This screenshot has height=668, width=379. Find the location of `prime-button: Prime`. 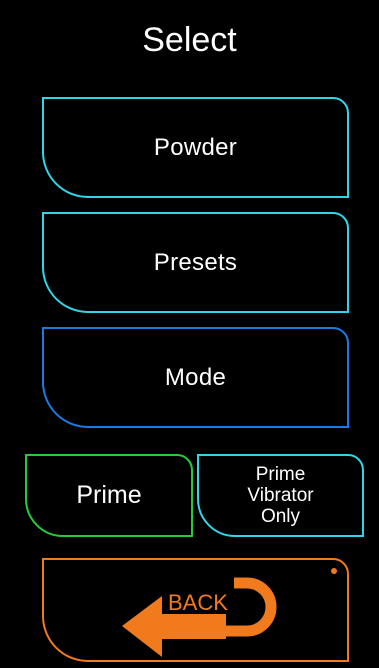

prime-button: Prime is located at coordinates (109, 495).